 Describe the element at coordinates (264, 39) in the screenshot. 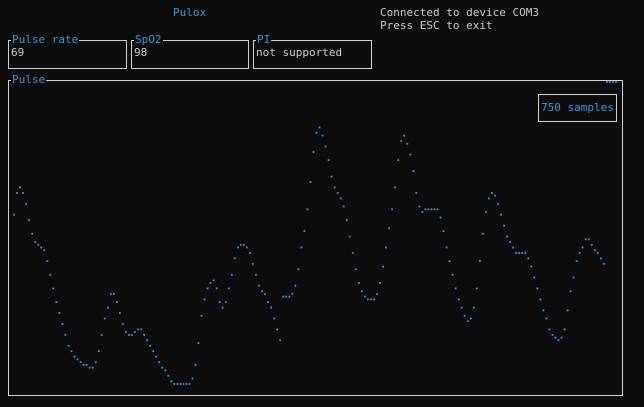

I see `pi-label: PI` at that location.